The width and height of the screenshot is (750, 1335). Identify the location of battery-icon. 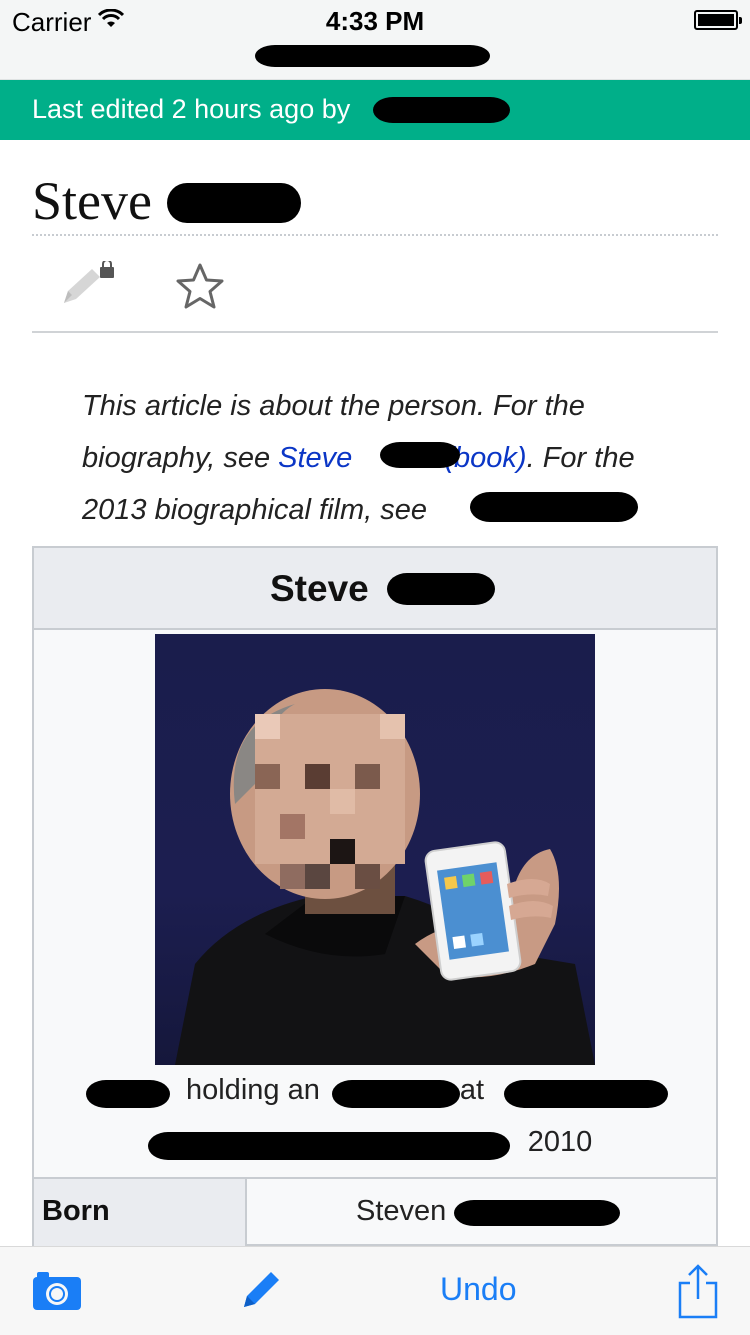
(718, 20).